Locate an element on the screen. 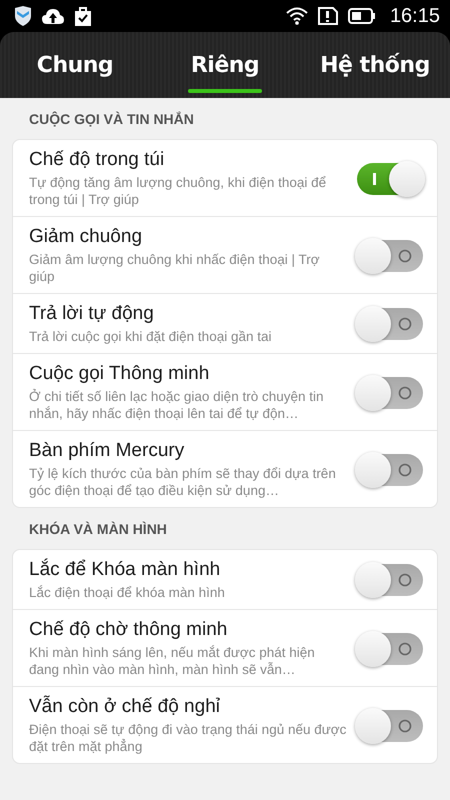  setting-description: Điện thoại sẽ tự động đi vào trạng thái ngủ nếu được đặt trên mặt phẳng is located at coordinates (188, 738).